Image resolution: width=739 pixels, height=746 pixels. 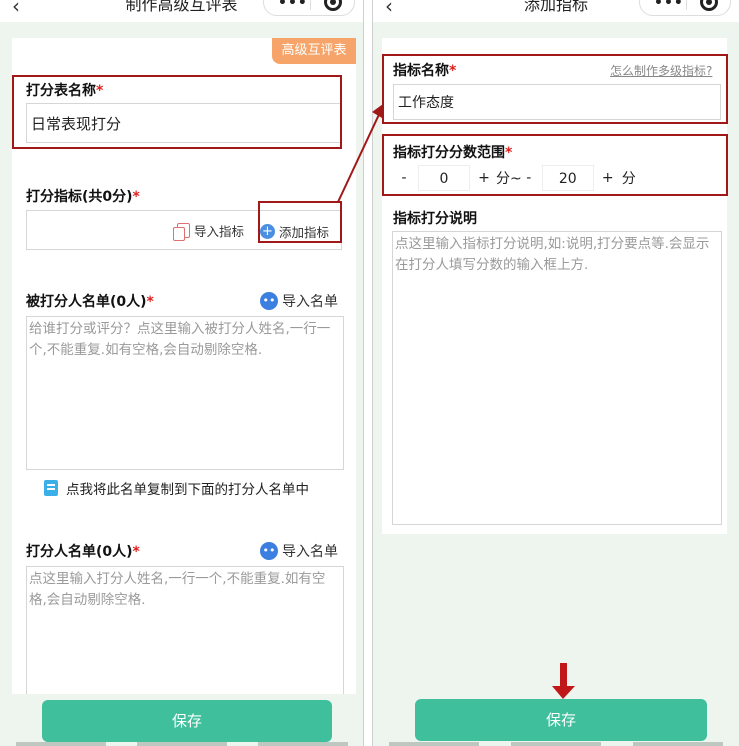 I want to click on navbar: ‹ 添加指标 •••, so click(x=556, y=11).